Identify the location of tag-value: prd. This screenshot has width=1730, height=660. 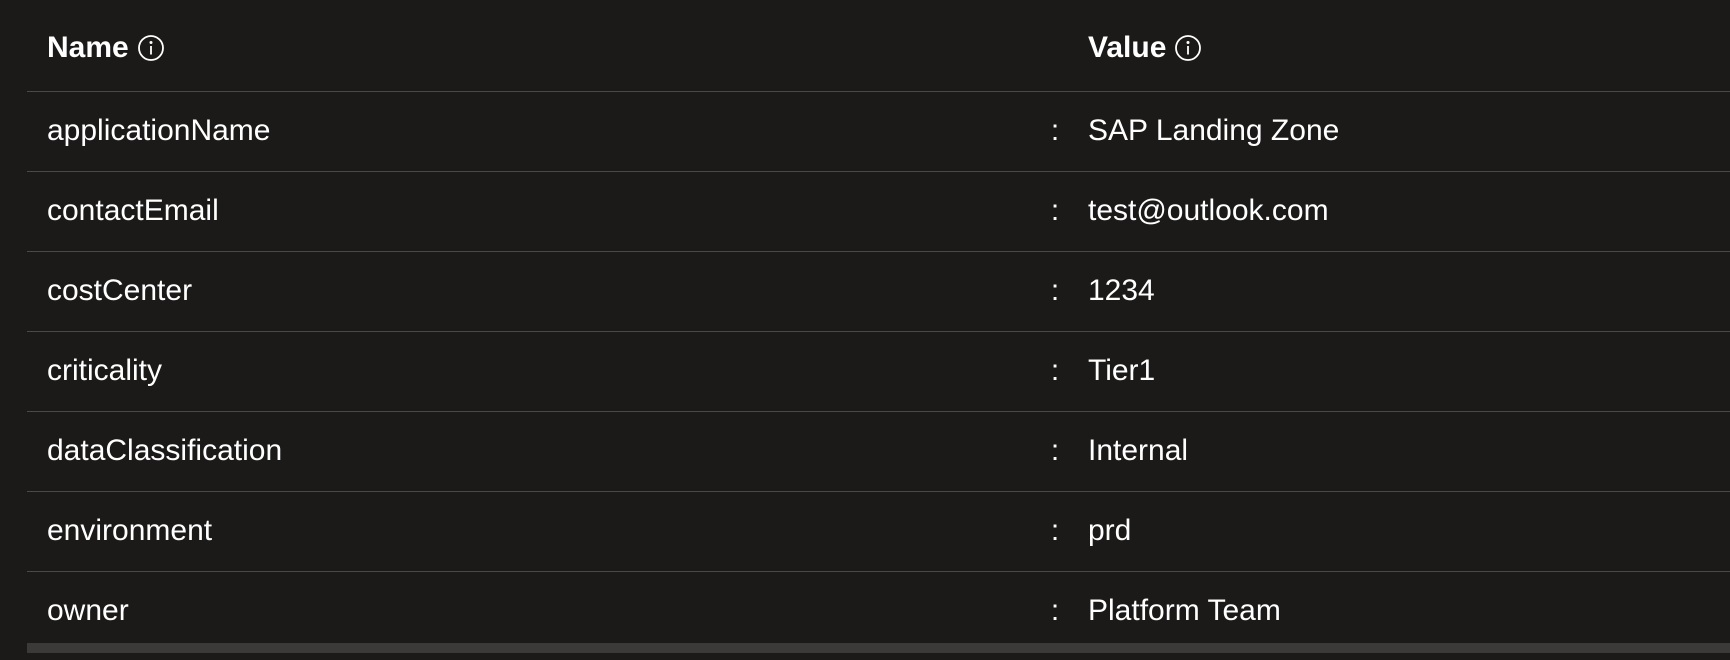
(1110, 530).